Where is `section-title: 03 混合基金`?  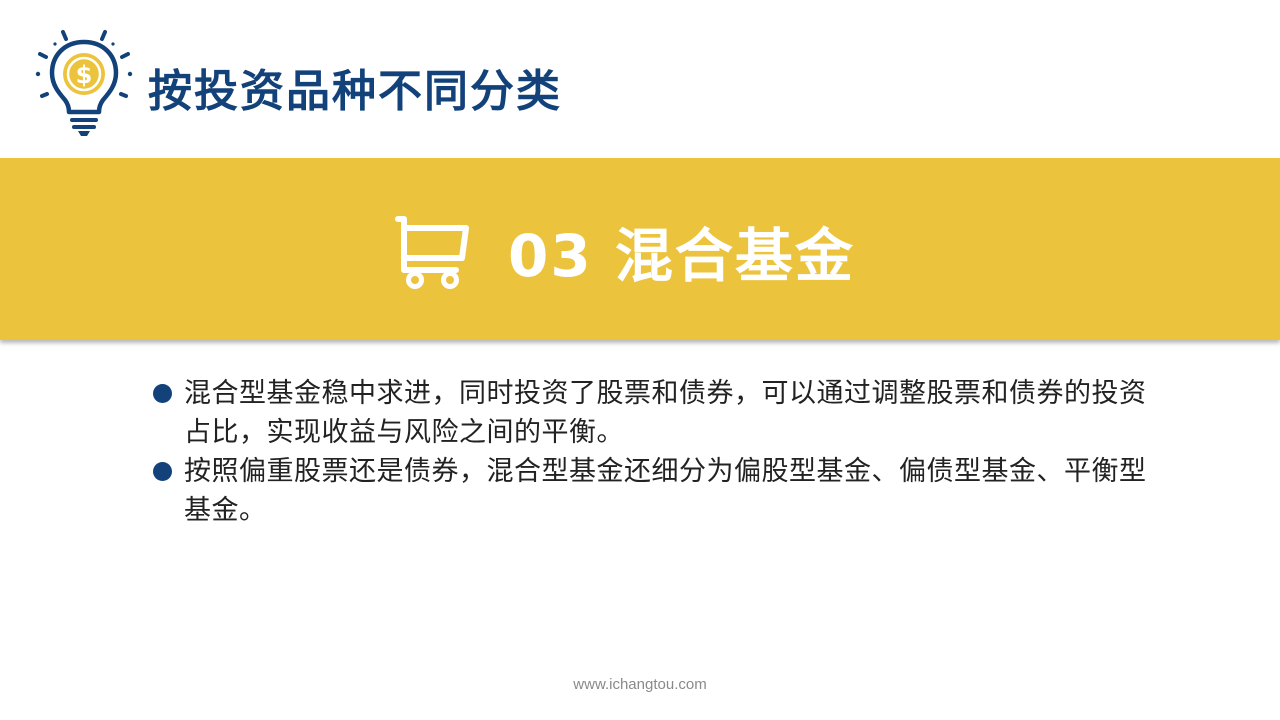 section-title: 03 混合基金 is located at coordinates (681, 256).